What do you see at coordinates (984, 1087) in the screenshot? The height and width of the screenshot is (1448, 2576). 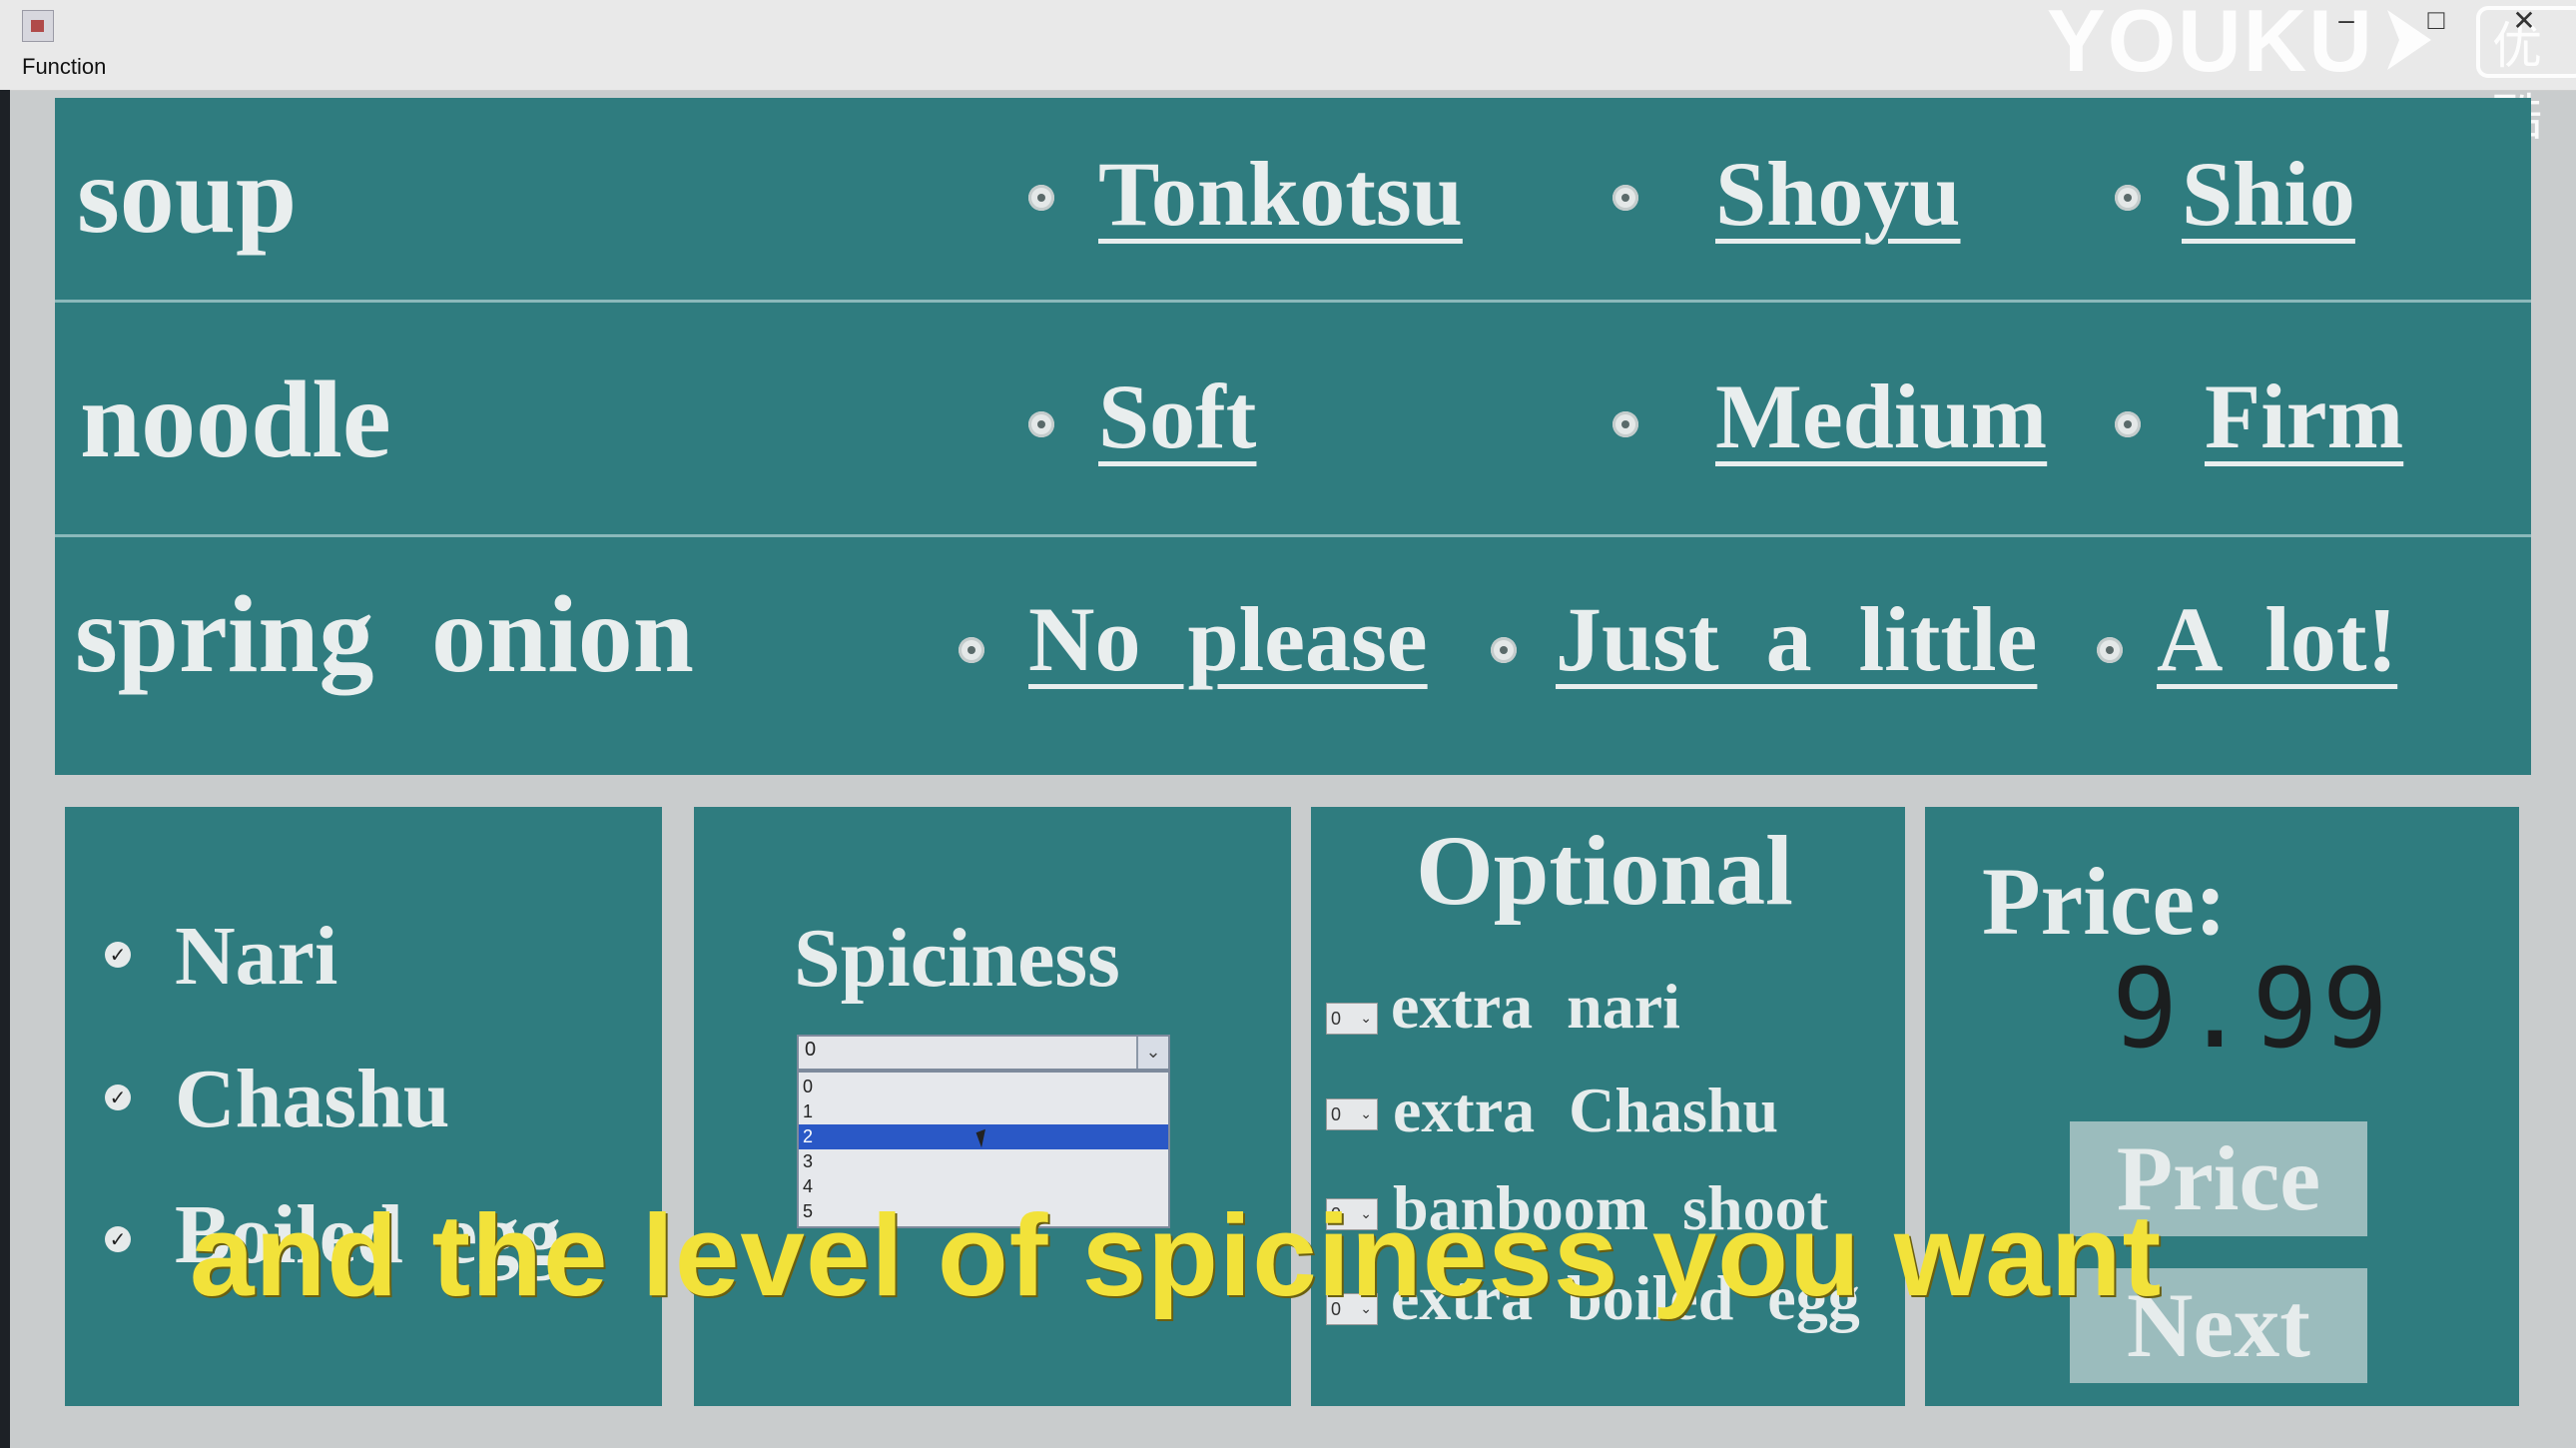 I see `spiciness-option-0: 0` at bounding box center [984, 1087].